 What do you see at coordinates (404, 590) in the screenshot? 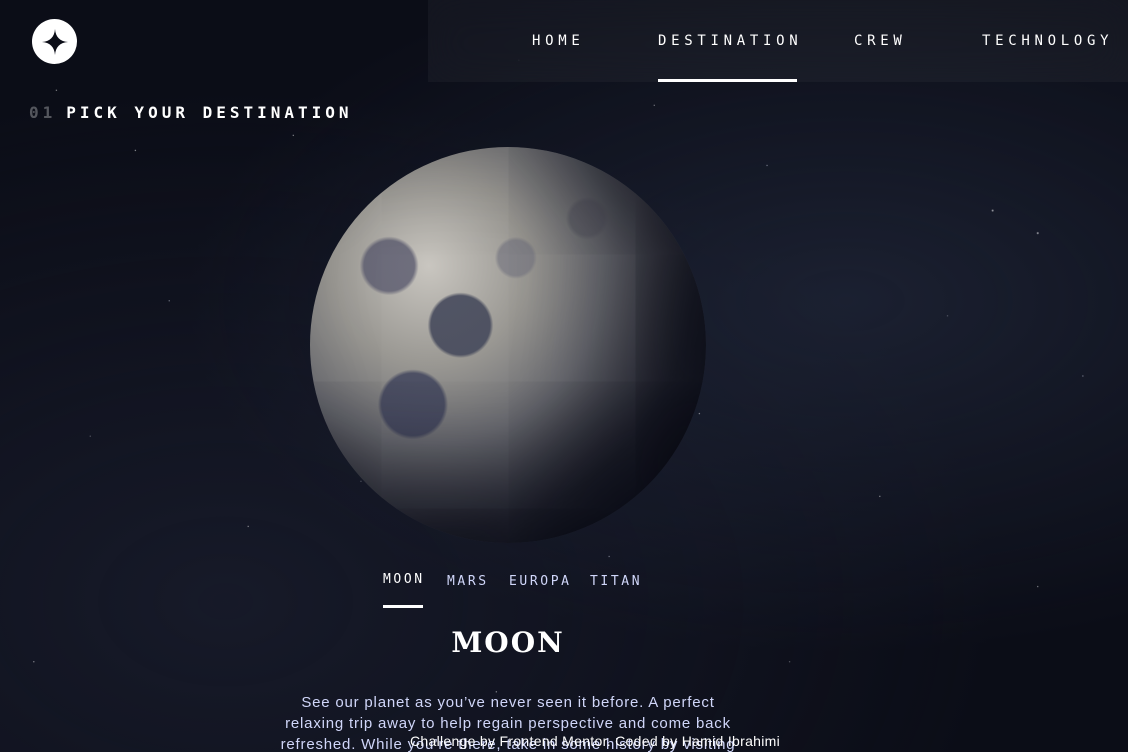
I see `tab-moon: MOON` at bounding box center [404, 590].